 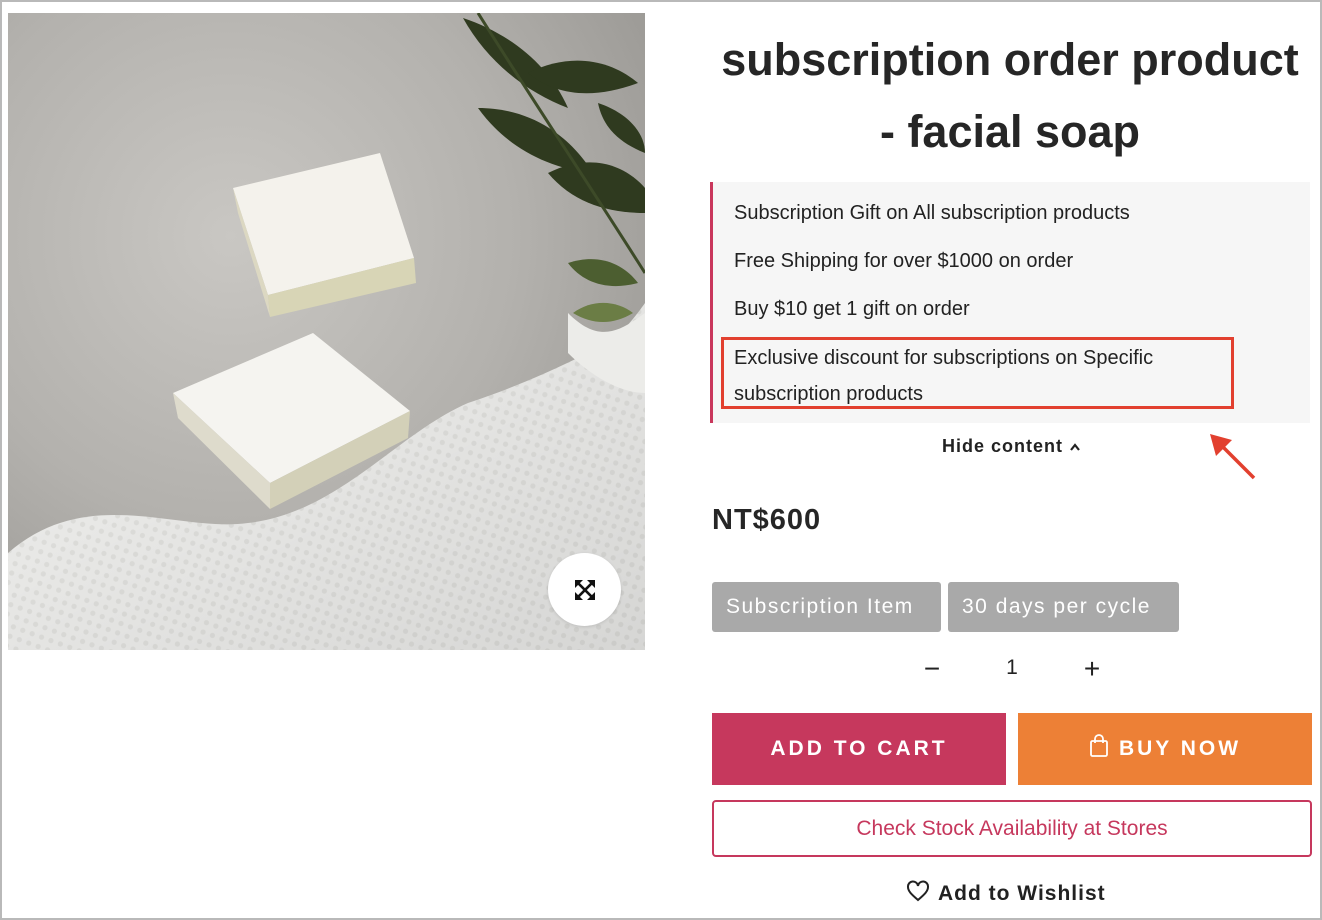 I want to click on buy-now-button: BUY NOW, so click(x=1165, y=749).